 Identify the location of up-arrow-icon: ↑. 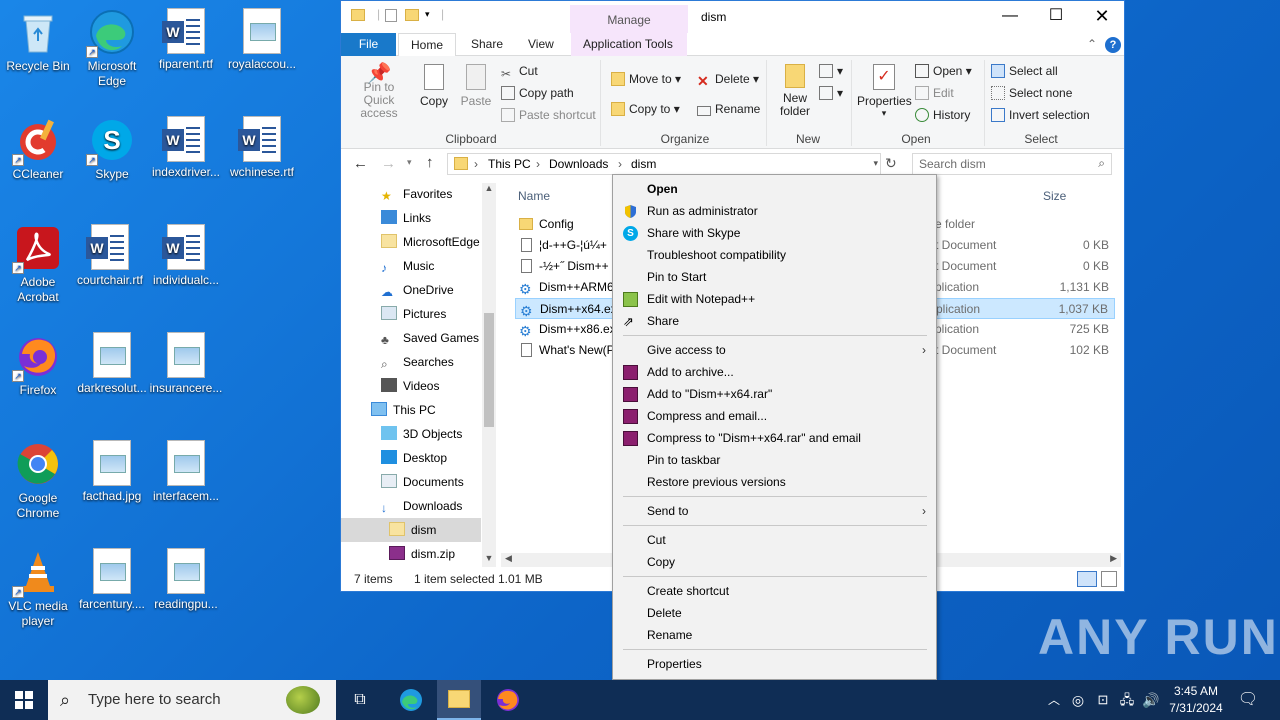
(430, 162).